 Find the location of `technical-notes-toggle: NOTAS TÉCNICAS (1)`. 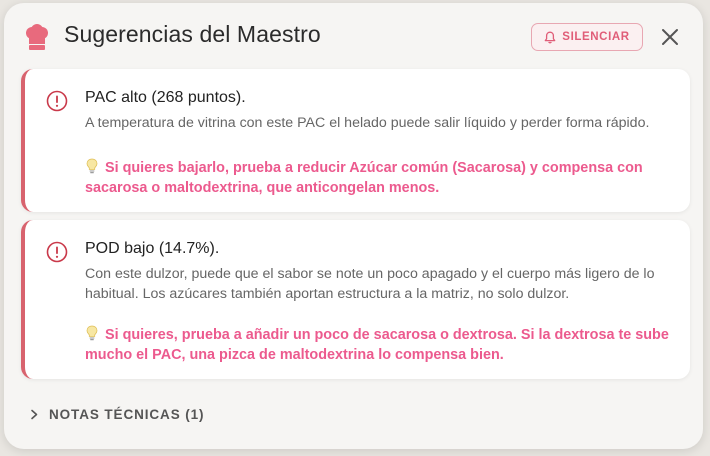

technical-notes-toggle: NOTAS TÉCNICAS (1) is located at coordinates (117, 414).